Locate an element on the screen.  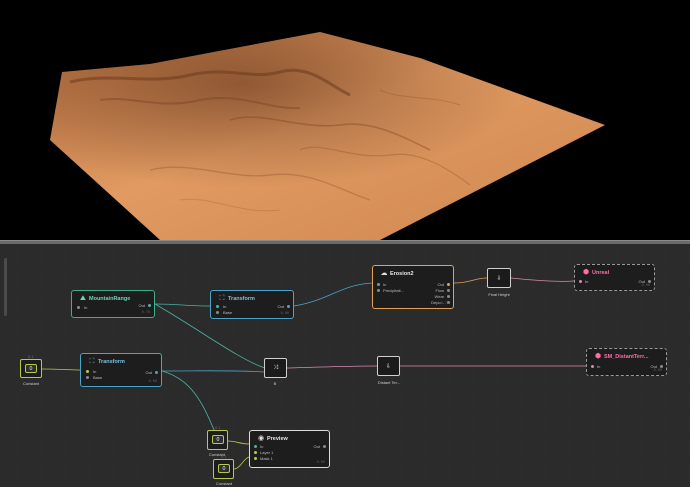
node-distant-terrain: ⇩ is located at coordinates (388, 366).